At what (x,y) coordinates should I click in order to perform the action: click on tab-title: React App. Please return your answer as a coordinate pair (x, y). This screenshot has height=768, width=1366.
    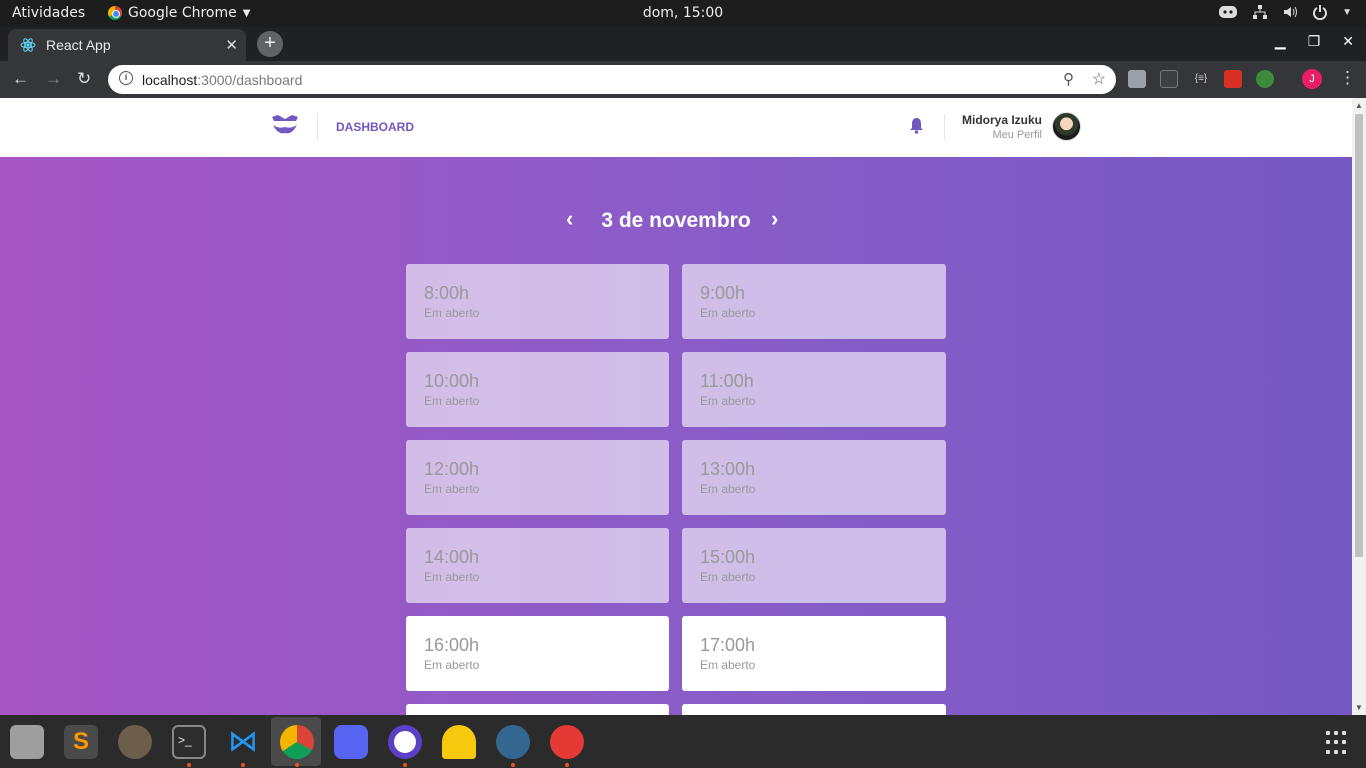
    Looking at the image, I should click on (78, 45).